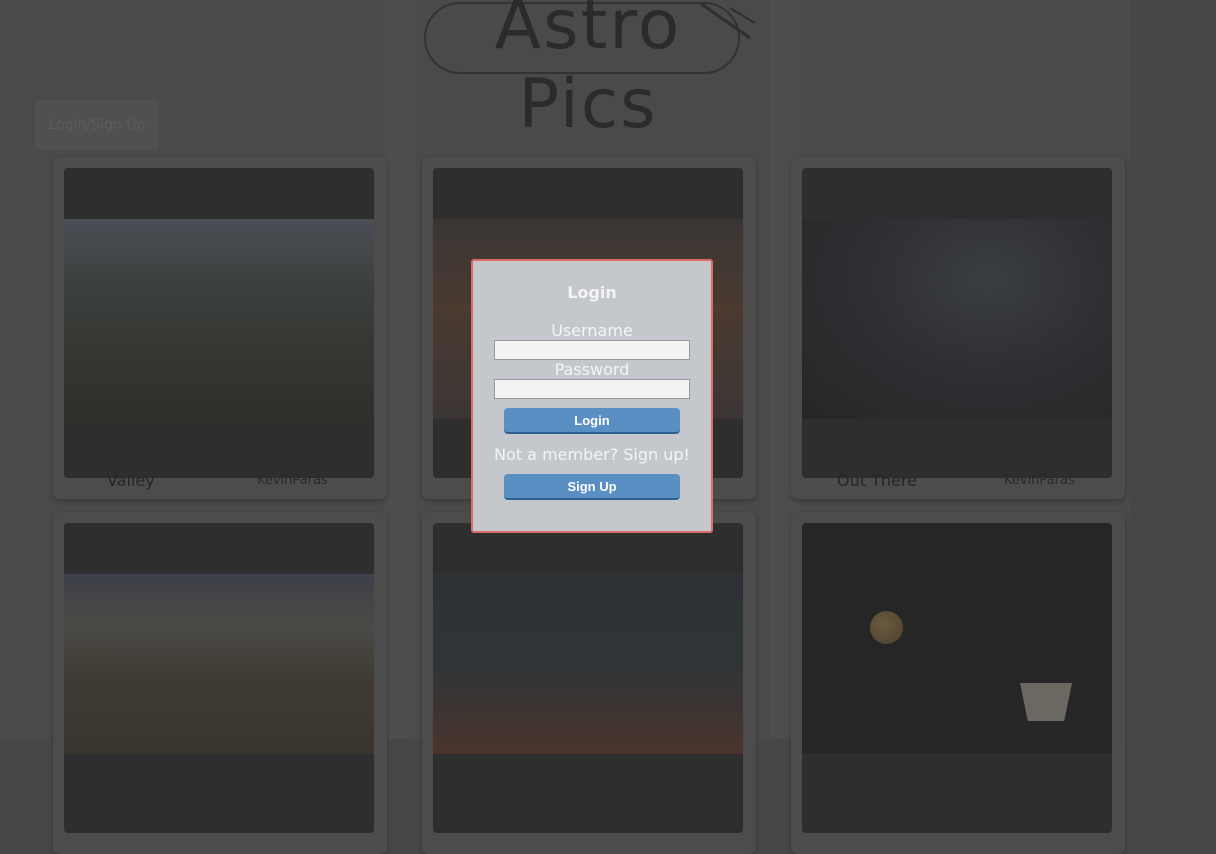  I want to click on photo-card: Valley KevinParas, so click(220, 328).